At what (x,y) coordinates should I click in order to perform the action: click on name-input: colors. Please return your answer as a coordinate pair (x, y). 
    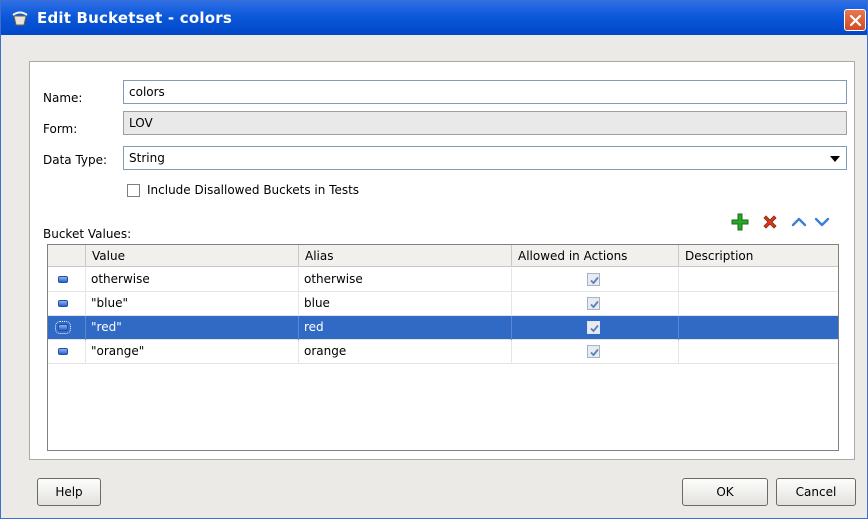
    Looking at the image, I should click on (485, 92).